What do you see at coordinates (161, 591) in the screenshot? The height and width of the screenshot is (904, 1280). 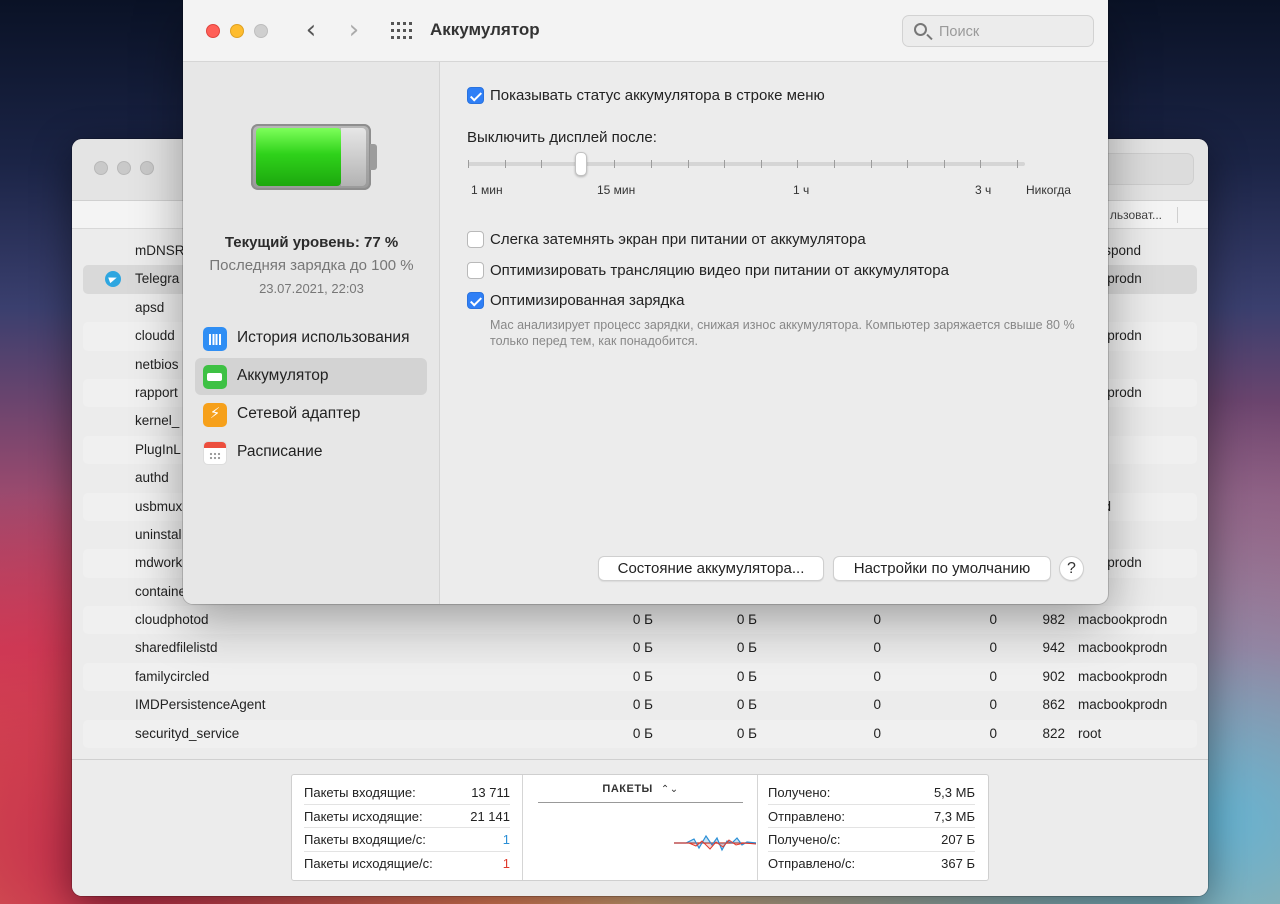 I see `process-name-cell: containe` at bounding box center [161, 591].